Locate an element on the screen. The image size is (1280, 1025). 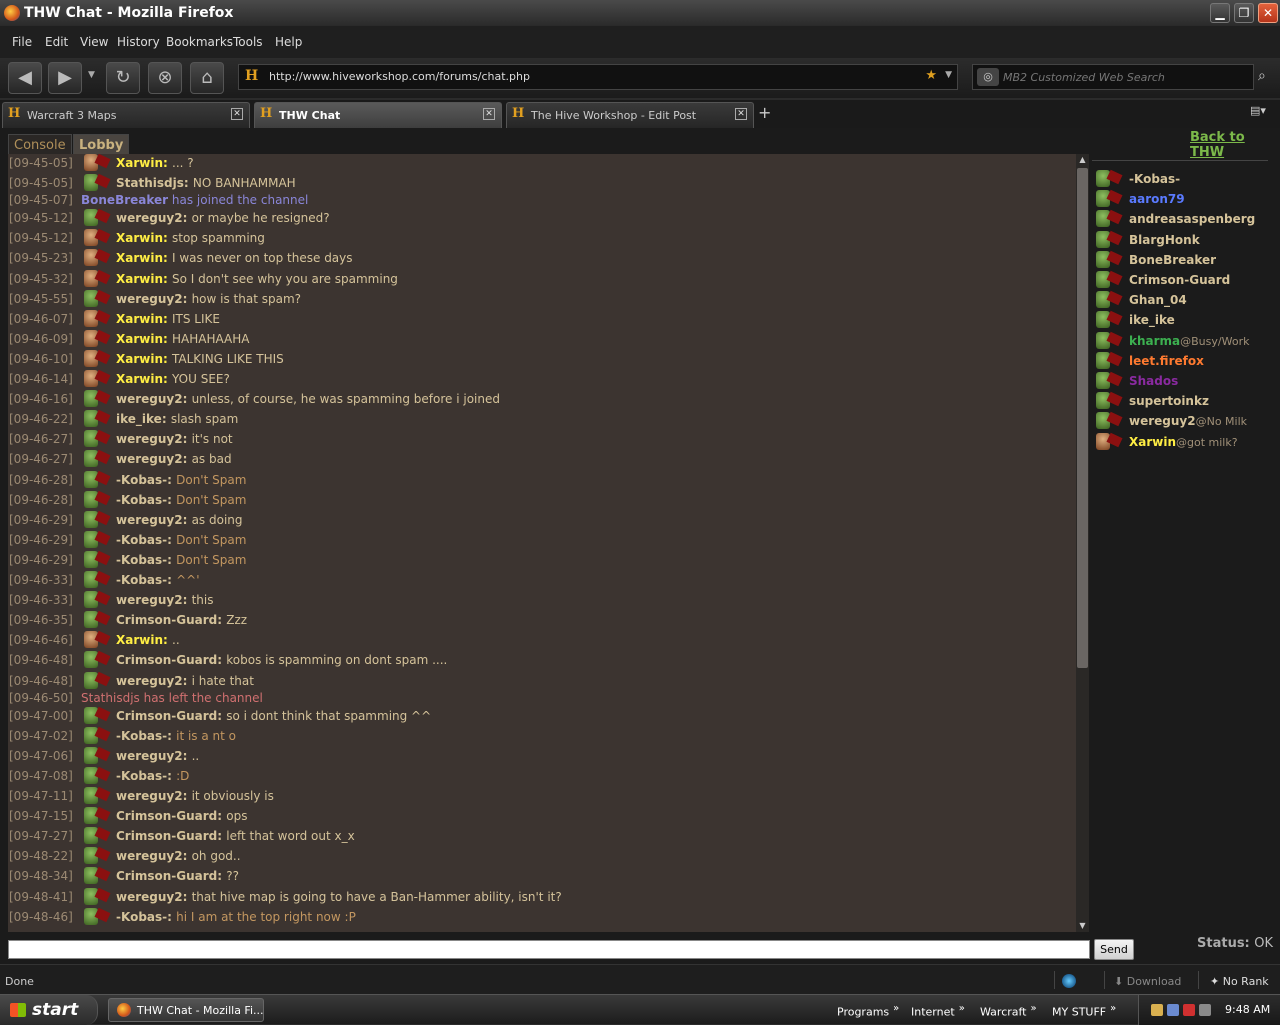
tab-thw-chat: H THW Chat ✕ is located at coordinates (378, 115).